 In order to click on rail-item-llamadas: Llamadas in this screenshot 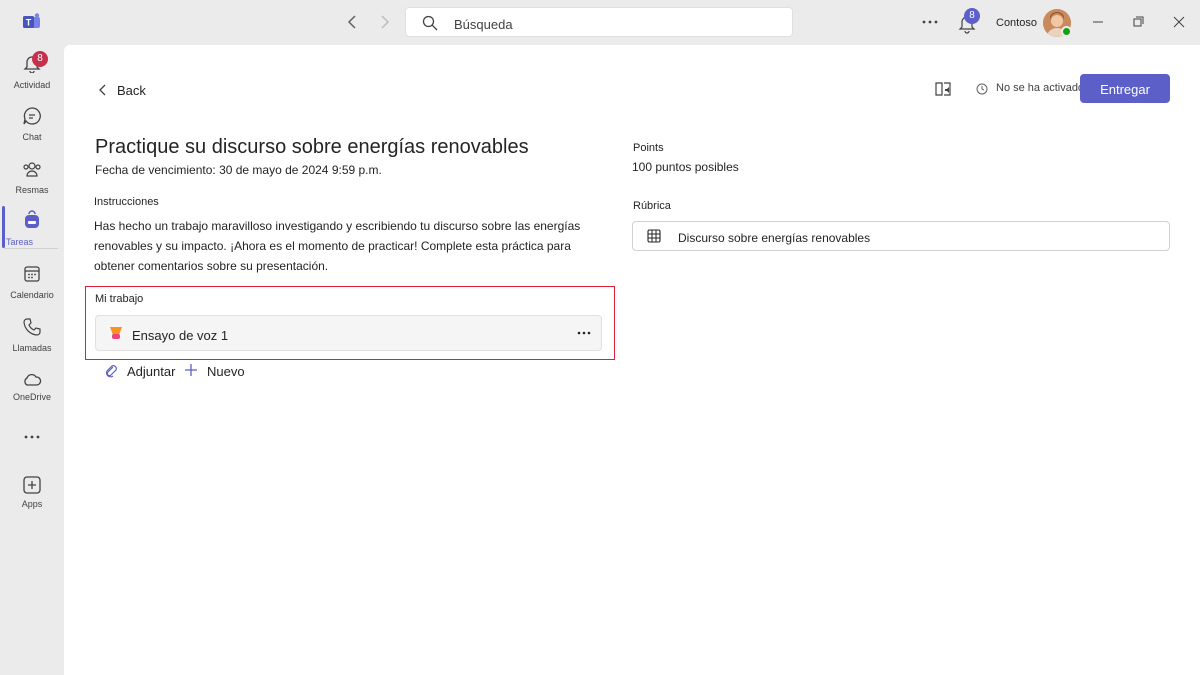, I will do `click(32, 342)`.